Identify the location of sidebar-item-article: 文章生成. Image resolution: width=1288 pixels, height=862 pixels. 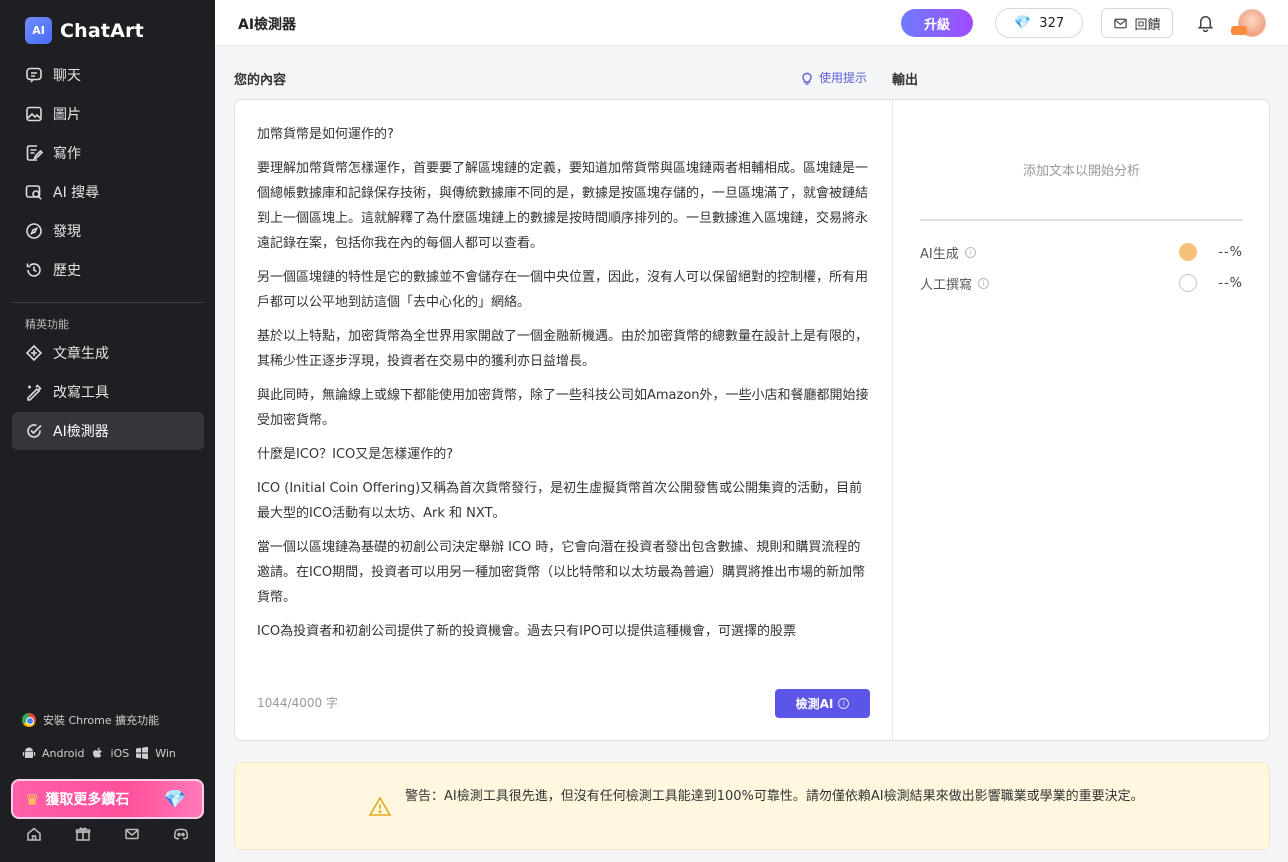
(108, 353).